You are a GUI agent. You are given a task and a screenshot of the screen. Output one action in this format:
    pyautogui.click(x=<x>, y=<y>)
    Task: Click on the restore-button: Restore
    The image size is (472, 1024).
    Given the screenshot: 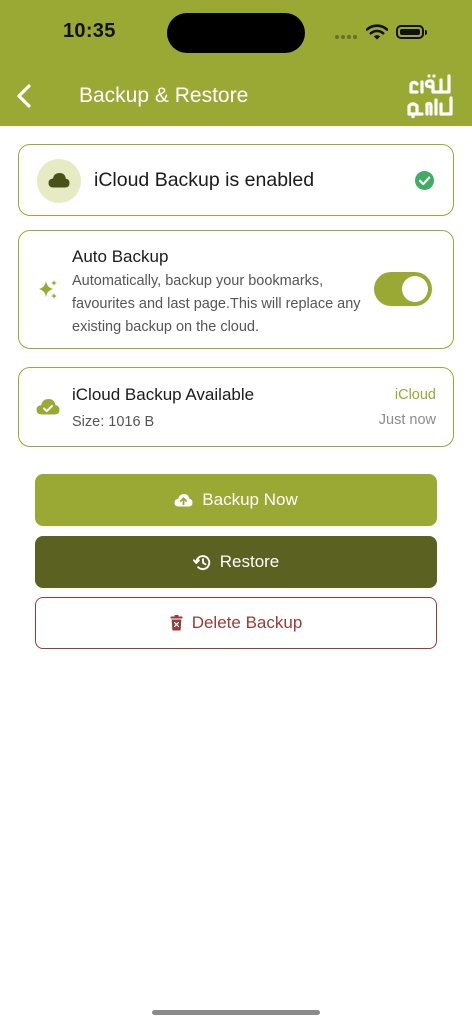 What is the action you would take?
    pyautogui.click(x=236, y=562)
    